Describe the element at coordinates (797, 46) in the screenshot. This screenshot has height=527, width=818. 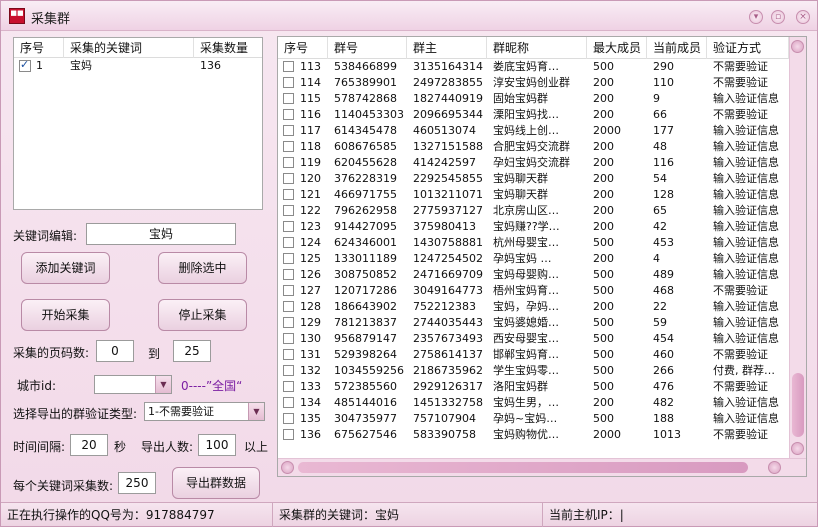
I see `scroll-up-icon` at that location.